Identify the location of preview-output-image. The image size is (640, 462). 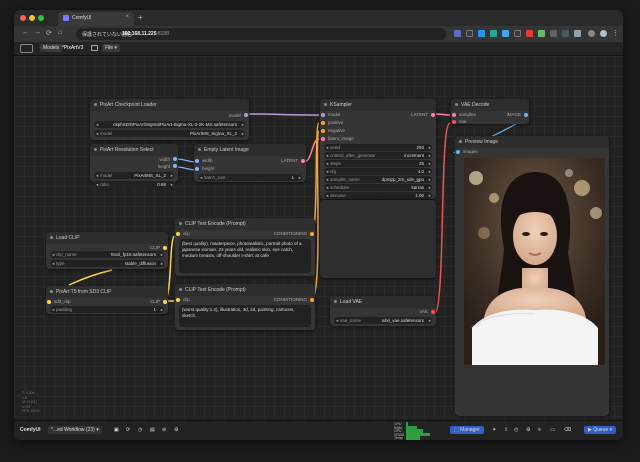
(534, 261).